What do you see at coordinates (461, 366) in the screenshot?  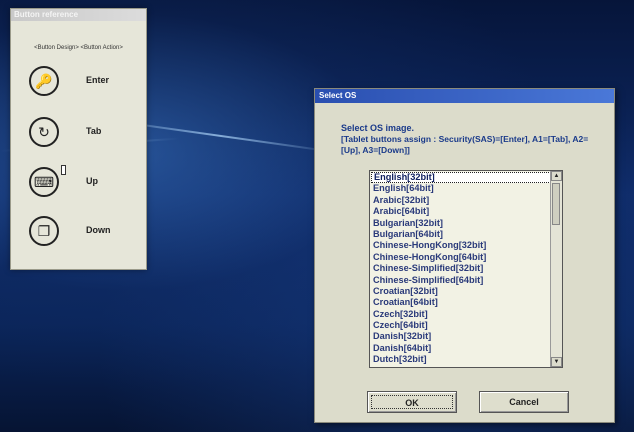 I see `os-list-item: Dutch[64bit]` at bounding box center [461, 366].